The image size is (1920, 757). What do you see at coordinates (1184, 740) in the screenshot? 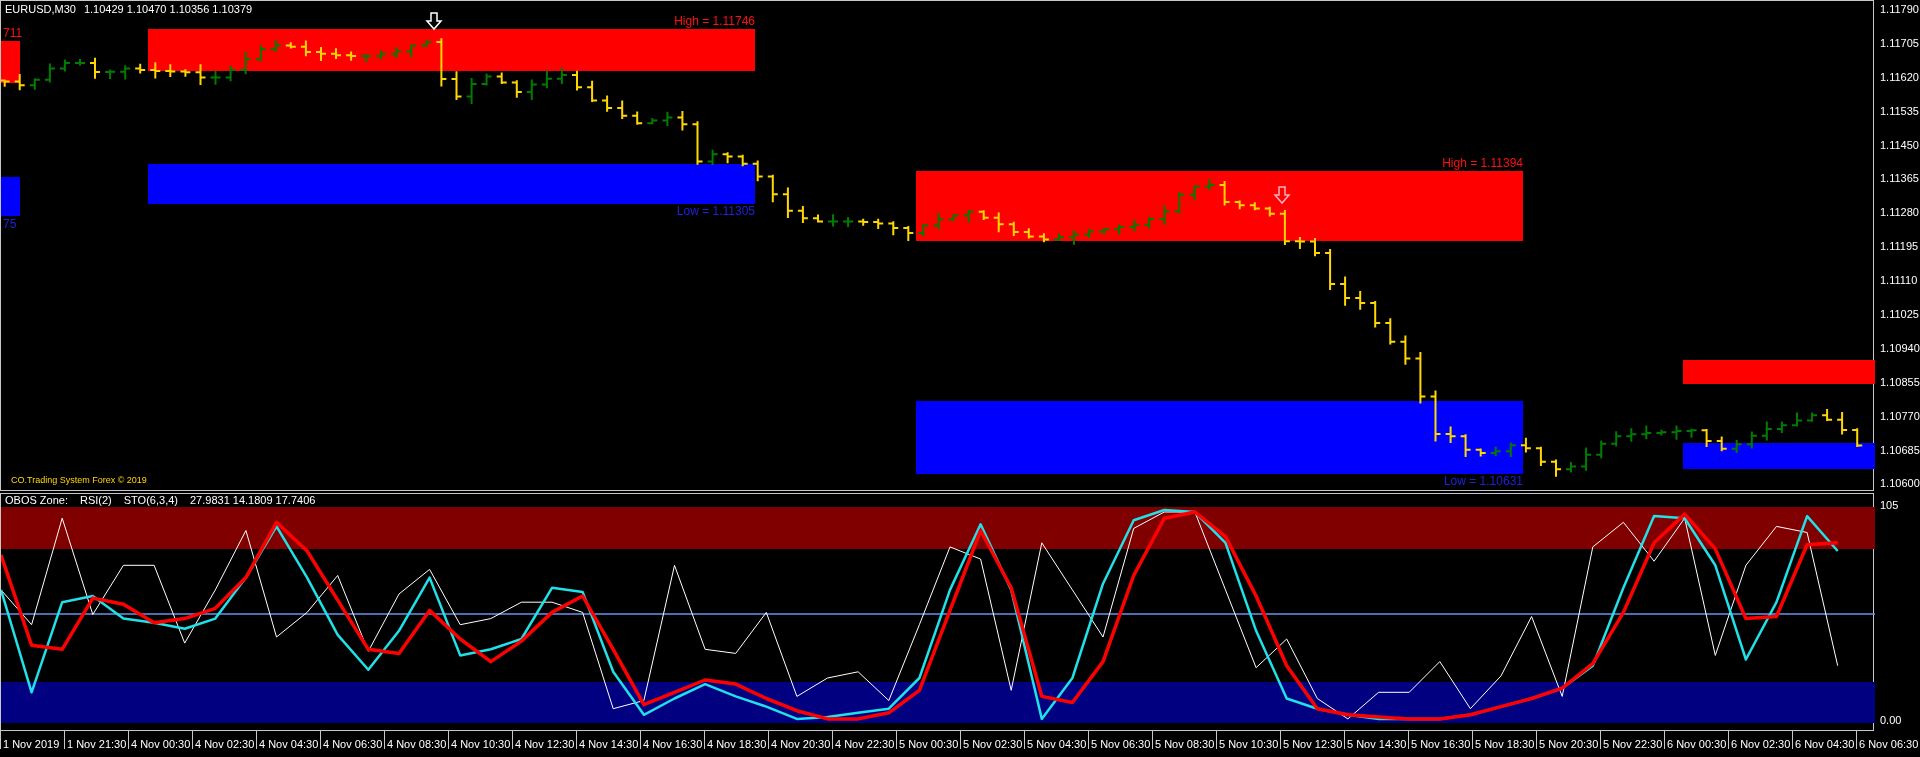
I see `time-axis-label: 5 Nov 08:30` at bounding box center [1184, 740].